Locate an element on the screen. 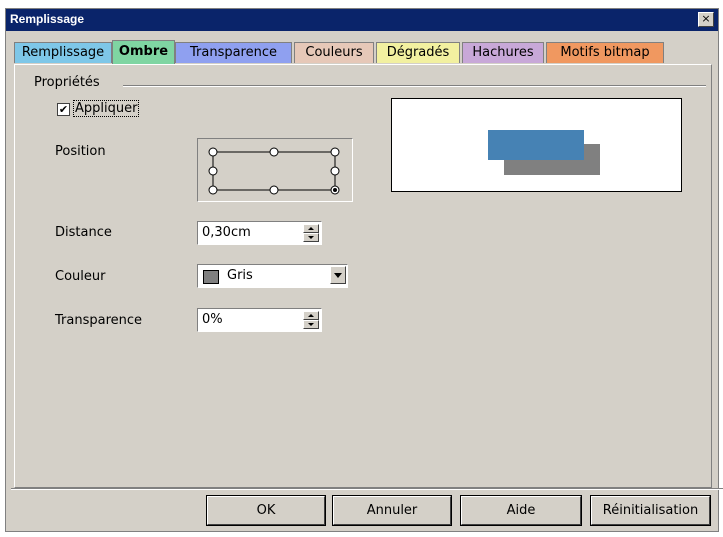 The width and height of the screenshot is (723, 537). position-top-left is located at coordinates (213, 152).